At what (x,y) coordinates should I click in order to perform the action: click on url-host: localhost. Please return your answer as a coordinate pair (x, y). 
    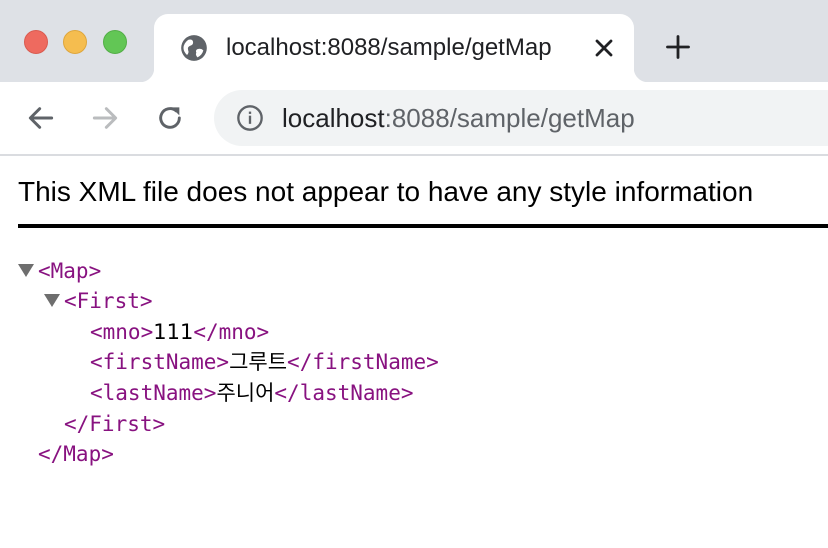
    Looking at the image, I should click on (333, 118).